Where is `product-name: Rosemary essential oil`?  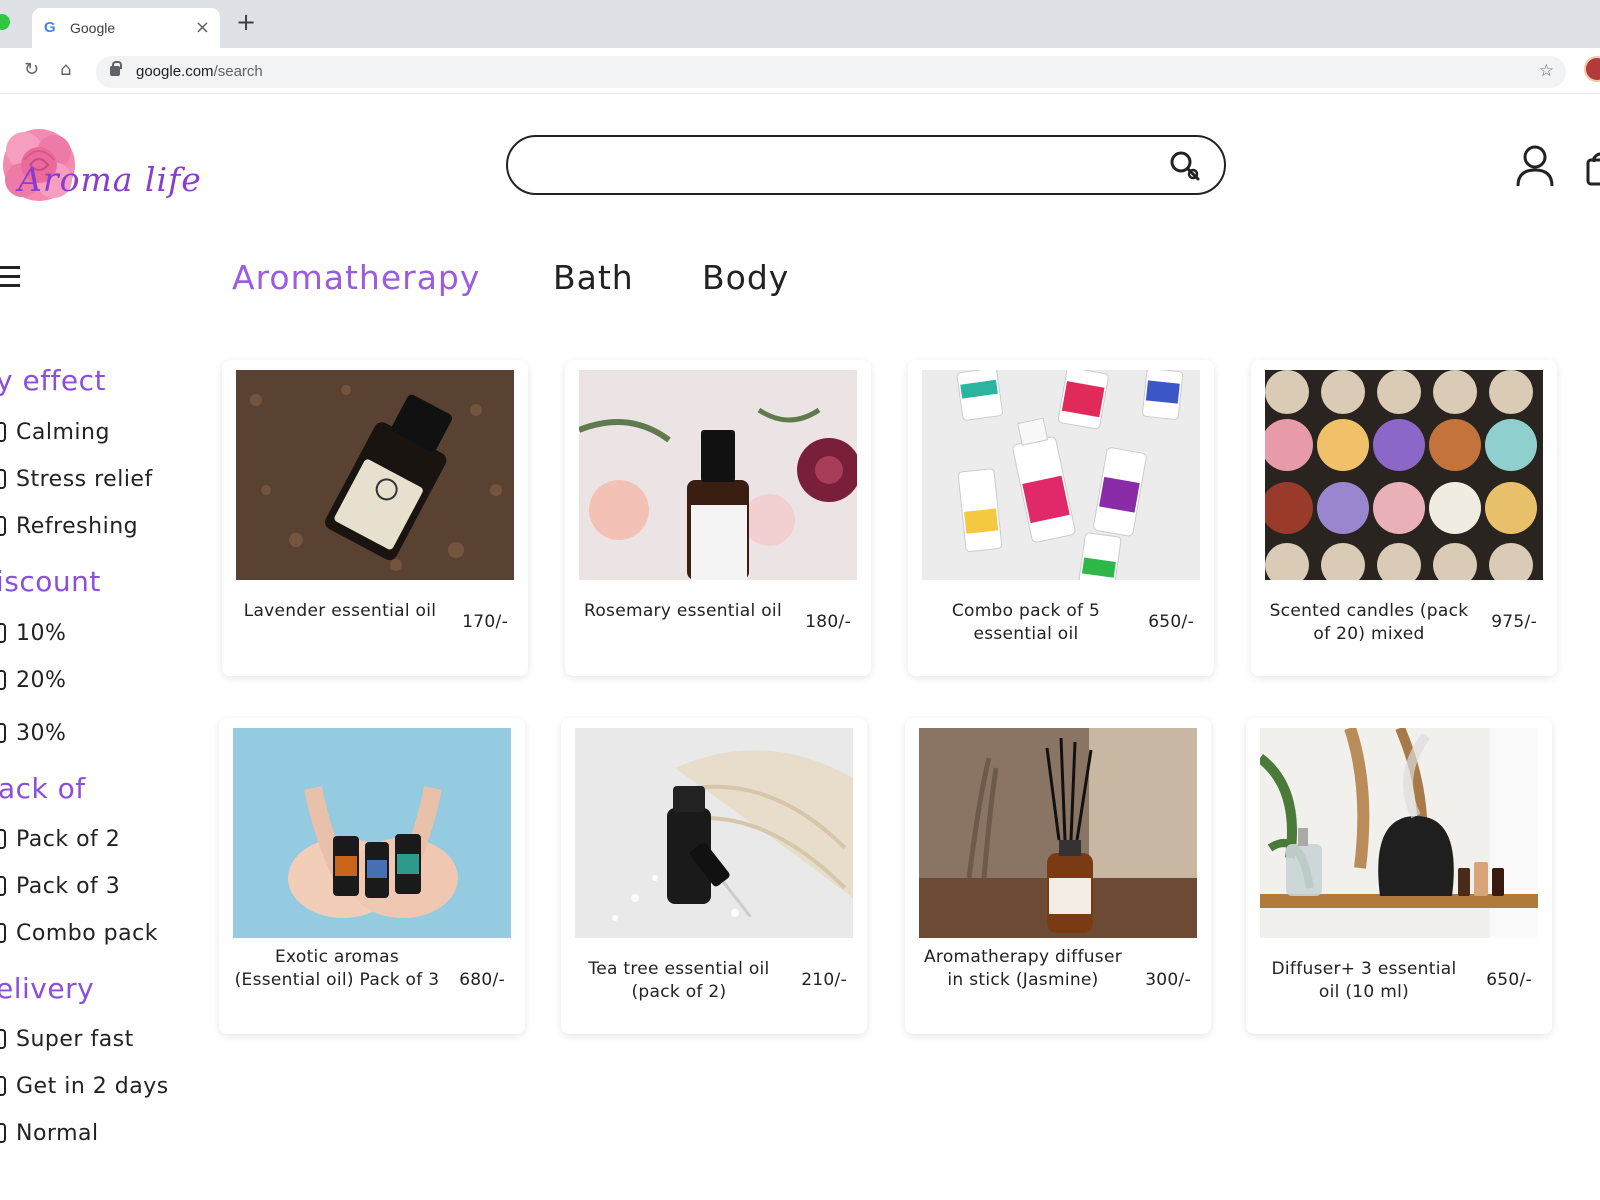
product-name: Rosemary essential oil is located at coordinates (683, 611).